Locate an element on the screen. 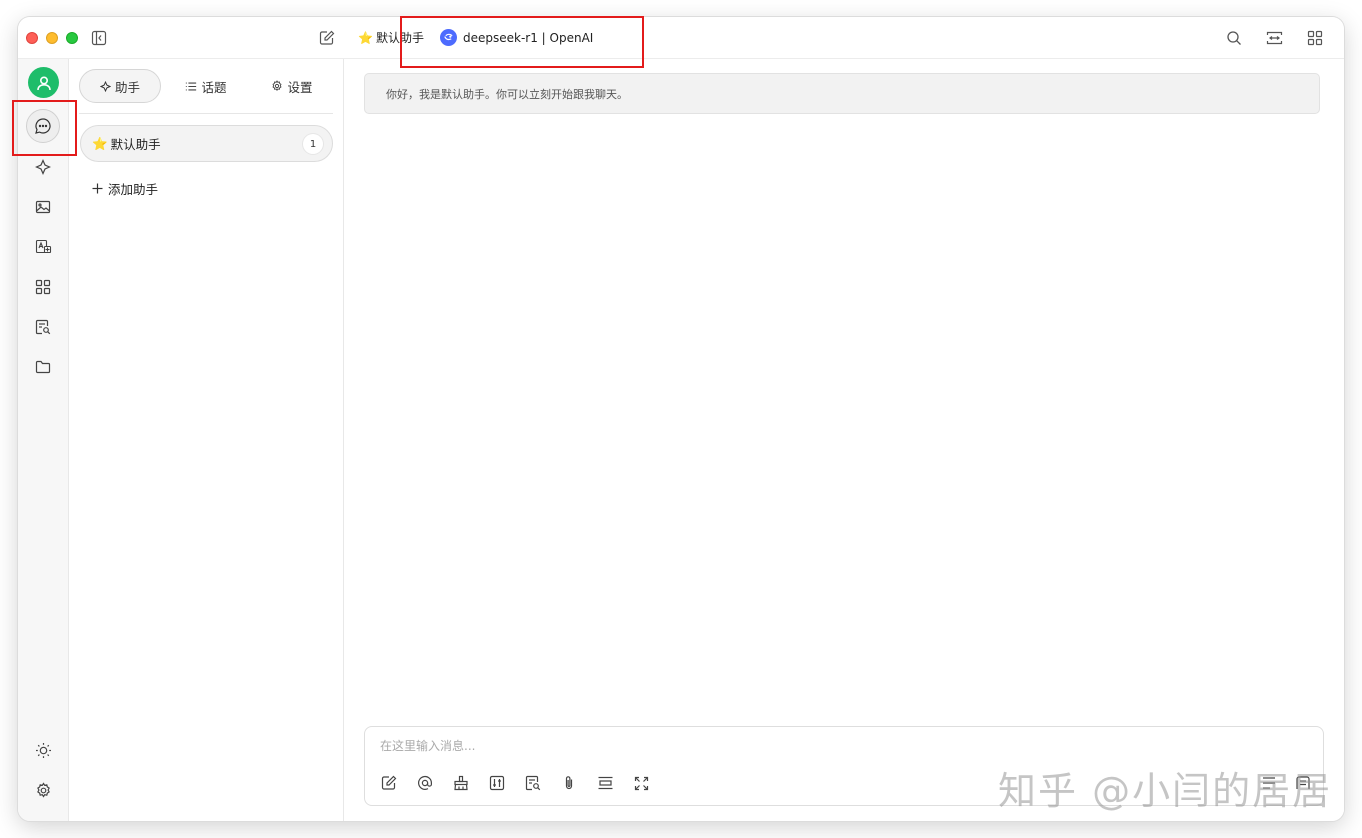 The height and width of the screenshot is (838, 1362). add-assistant-button: 添加助手 is located at coordinates (125, 188).